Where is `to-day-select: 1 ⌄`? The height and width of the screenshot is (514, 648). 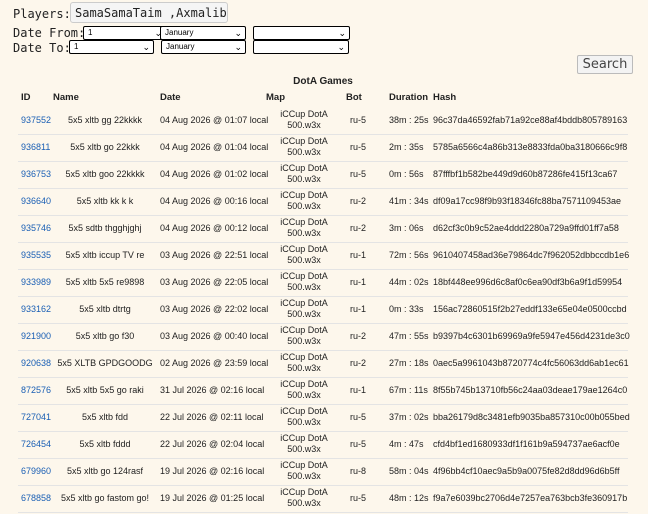
to-day-select: 1 ⌄ is located at coordinates (111, 47).